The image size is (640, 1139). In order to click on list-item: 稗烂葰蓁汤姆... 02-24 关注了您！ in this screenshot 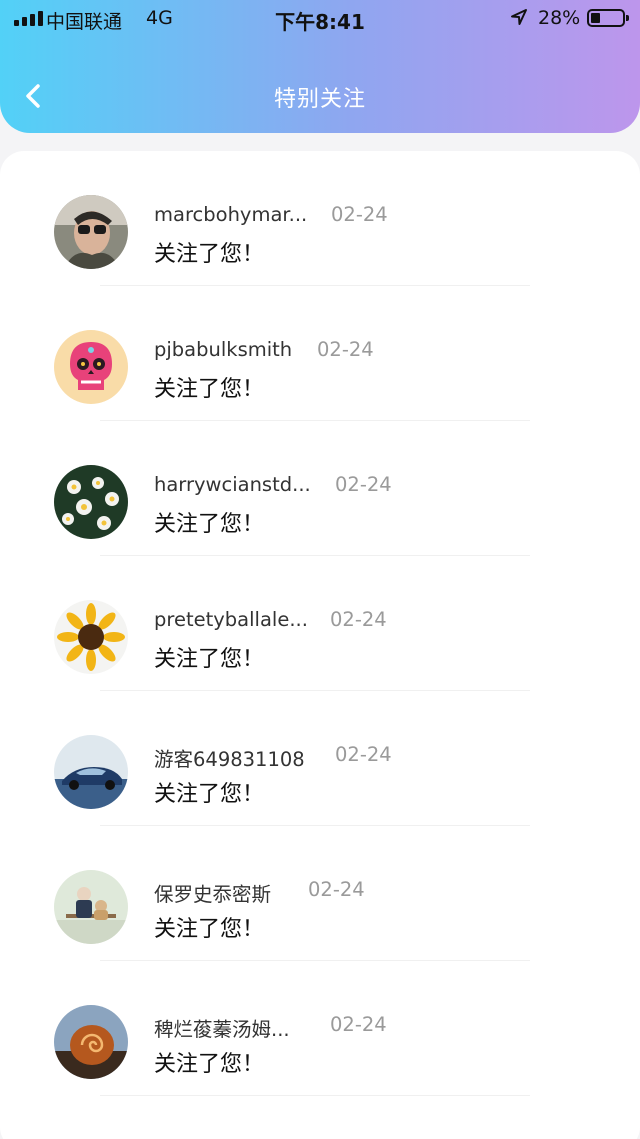, I will do `click(320, 1028)`.